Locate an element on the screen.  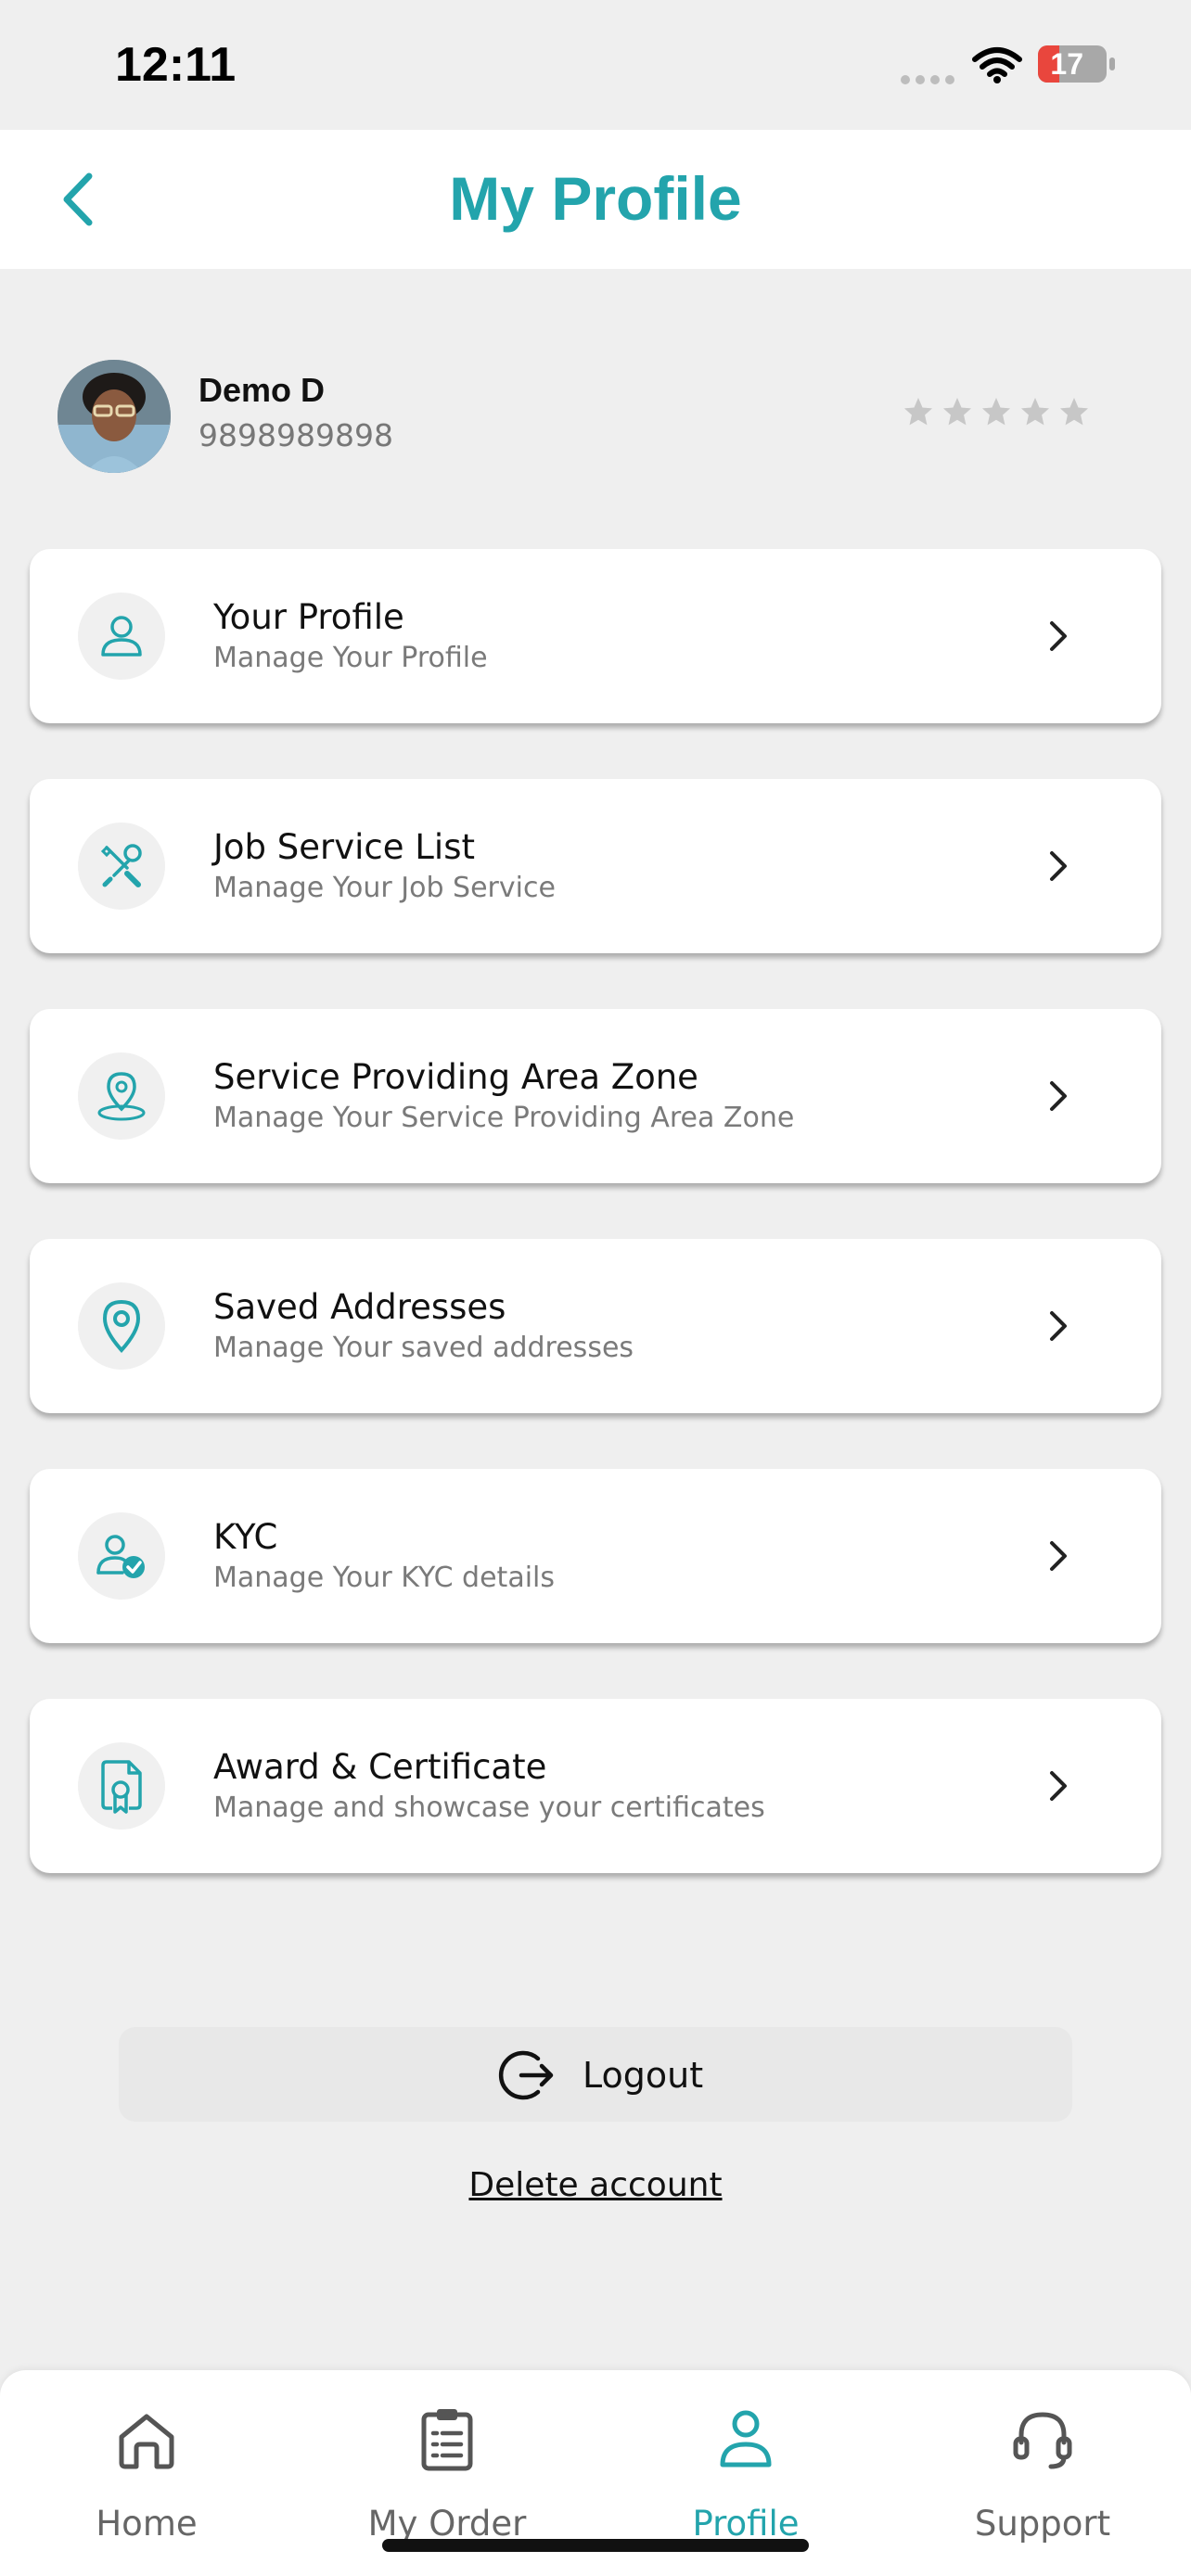
header: My Profile is located at coordinates (595, 199).